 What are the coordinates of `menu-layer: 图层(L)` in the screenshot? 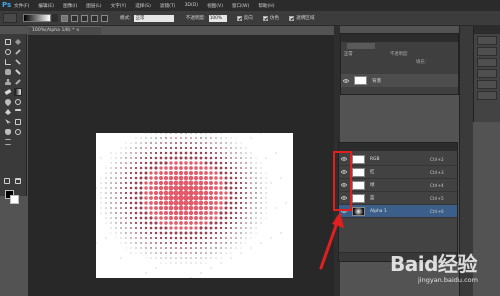 It's located at (93, 6).